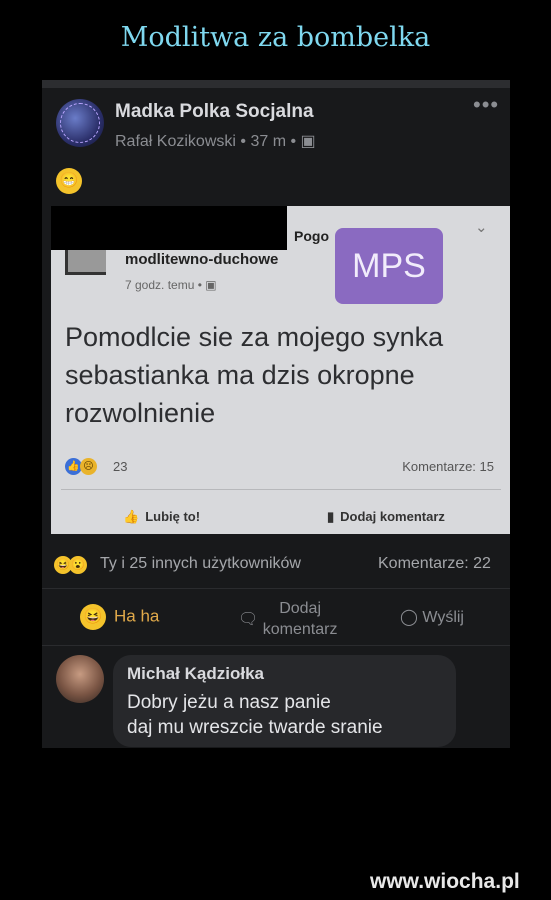 The width and height of the screenshot is (551, 900). I want to click on shared-page-name: modlitewno-duchowe, so click(202, 259).